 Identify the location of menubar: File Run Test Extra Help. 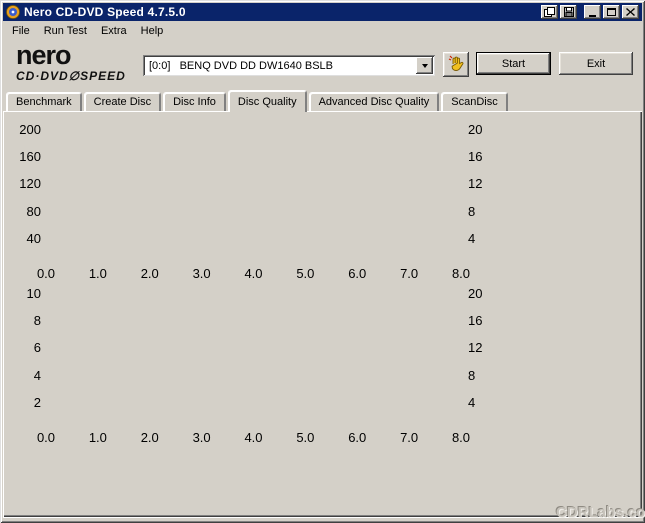
(322, 30).